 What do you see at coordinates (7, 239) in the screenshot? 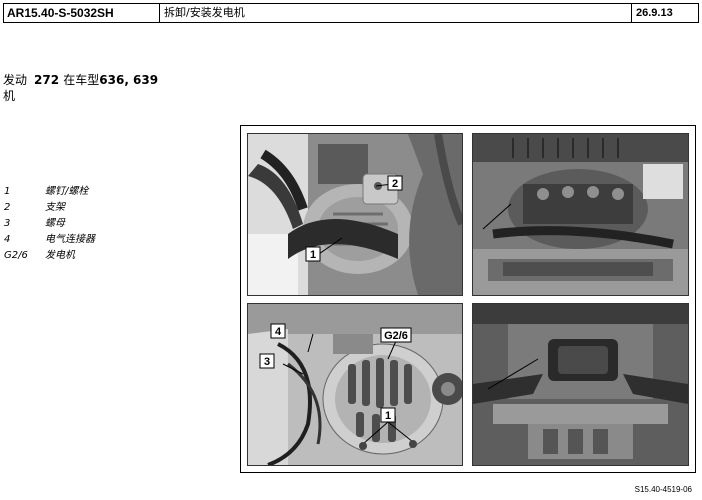
I see `legend-number: 4` at bounding box center [7, 239].